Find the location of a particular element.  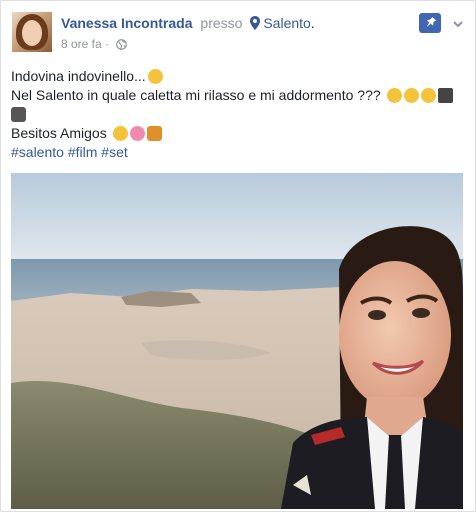

post-text-line: Besitos Amigos is located at coordinates (59, 133).